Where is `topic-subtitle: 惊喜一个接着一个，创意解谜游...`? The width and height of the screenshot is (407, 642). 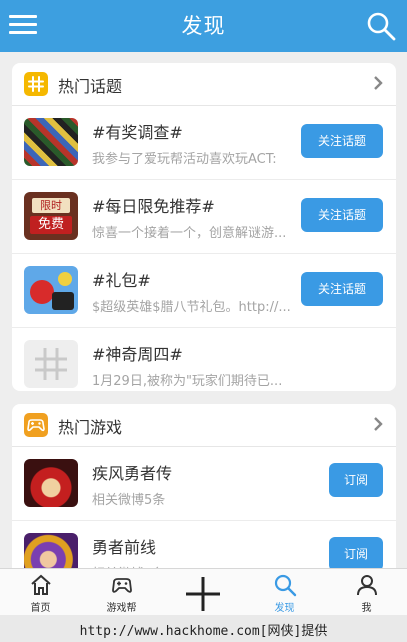
topic-subtitle: 惊喜一个接着一个，创意解谜游... is located at coordinates (189, 233).